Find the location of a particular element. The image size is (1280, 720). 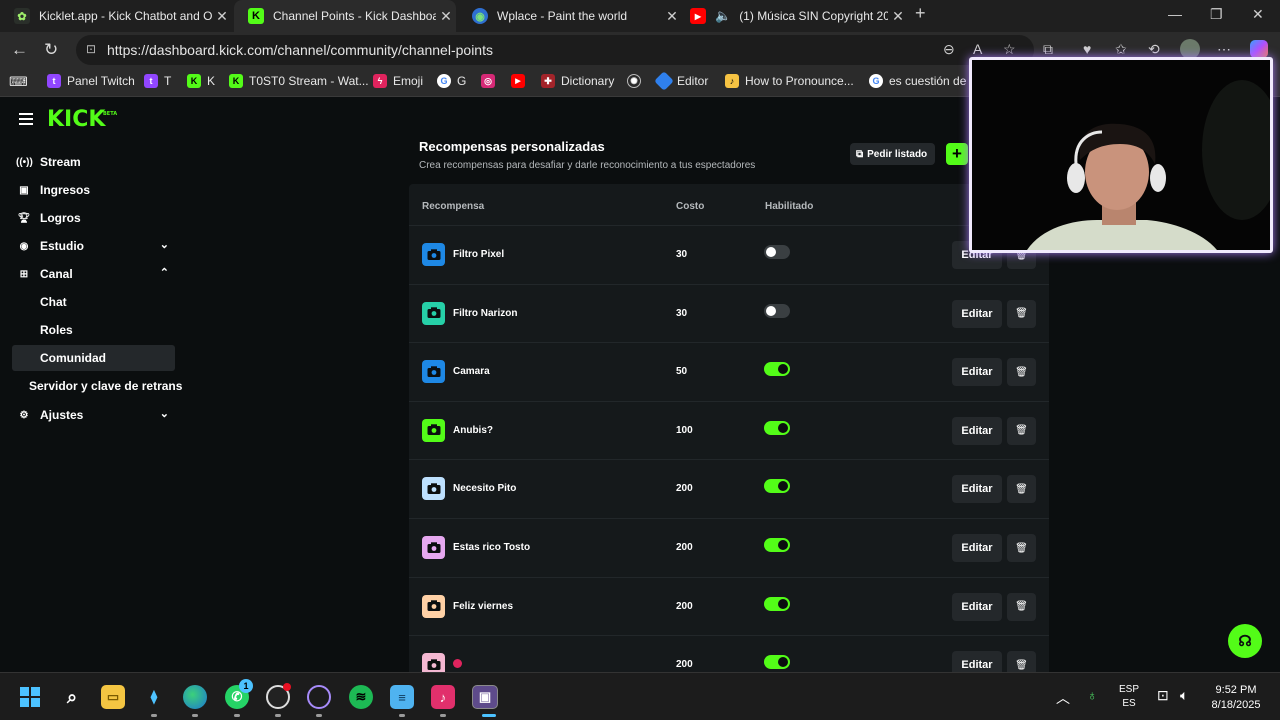

refresh-icon: ↻ is located at coordinates (51, 50).